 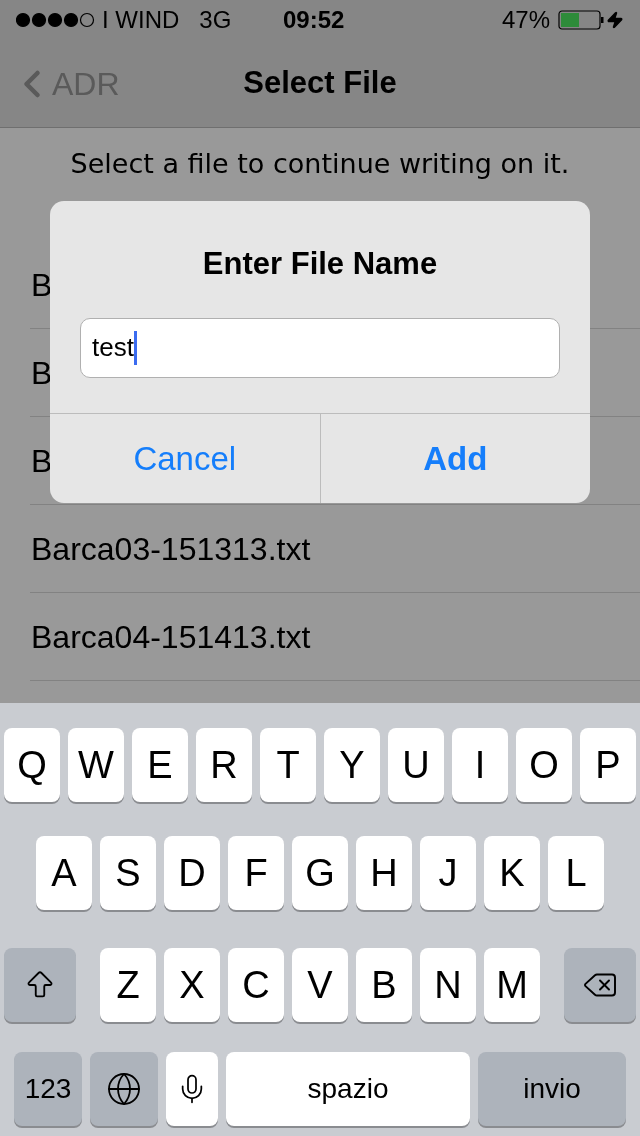 I want to click on globe-icon, so click(x=124, y=1089).